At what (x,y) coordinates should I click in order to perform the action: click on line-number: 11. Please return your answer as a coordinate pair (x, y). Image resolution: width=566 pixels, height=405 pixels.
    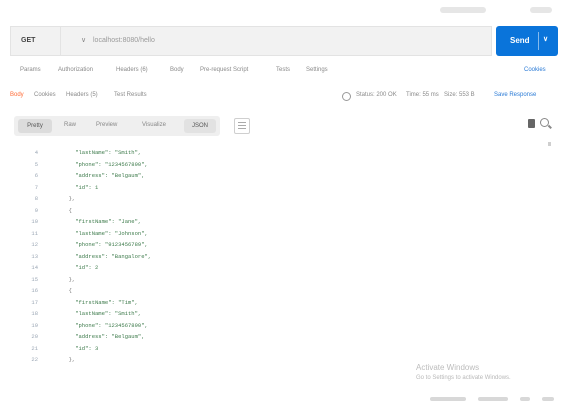
    Looking at the image, I should click on (34, 233).